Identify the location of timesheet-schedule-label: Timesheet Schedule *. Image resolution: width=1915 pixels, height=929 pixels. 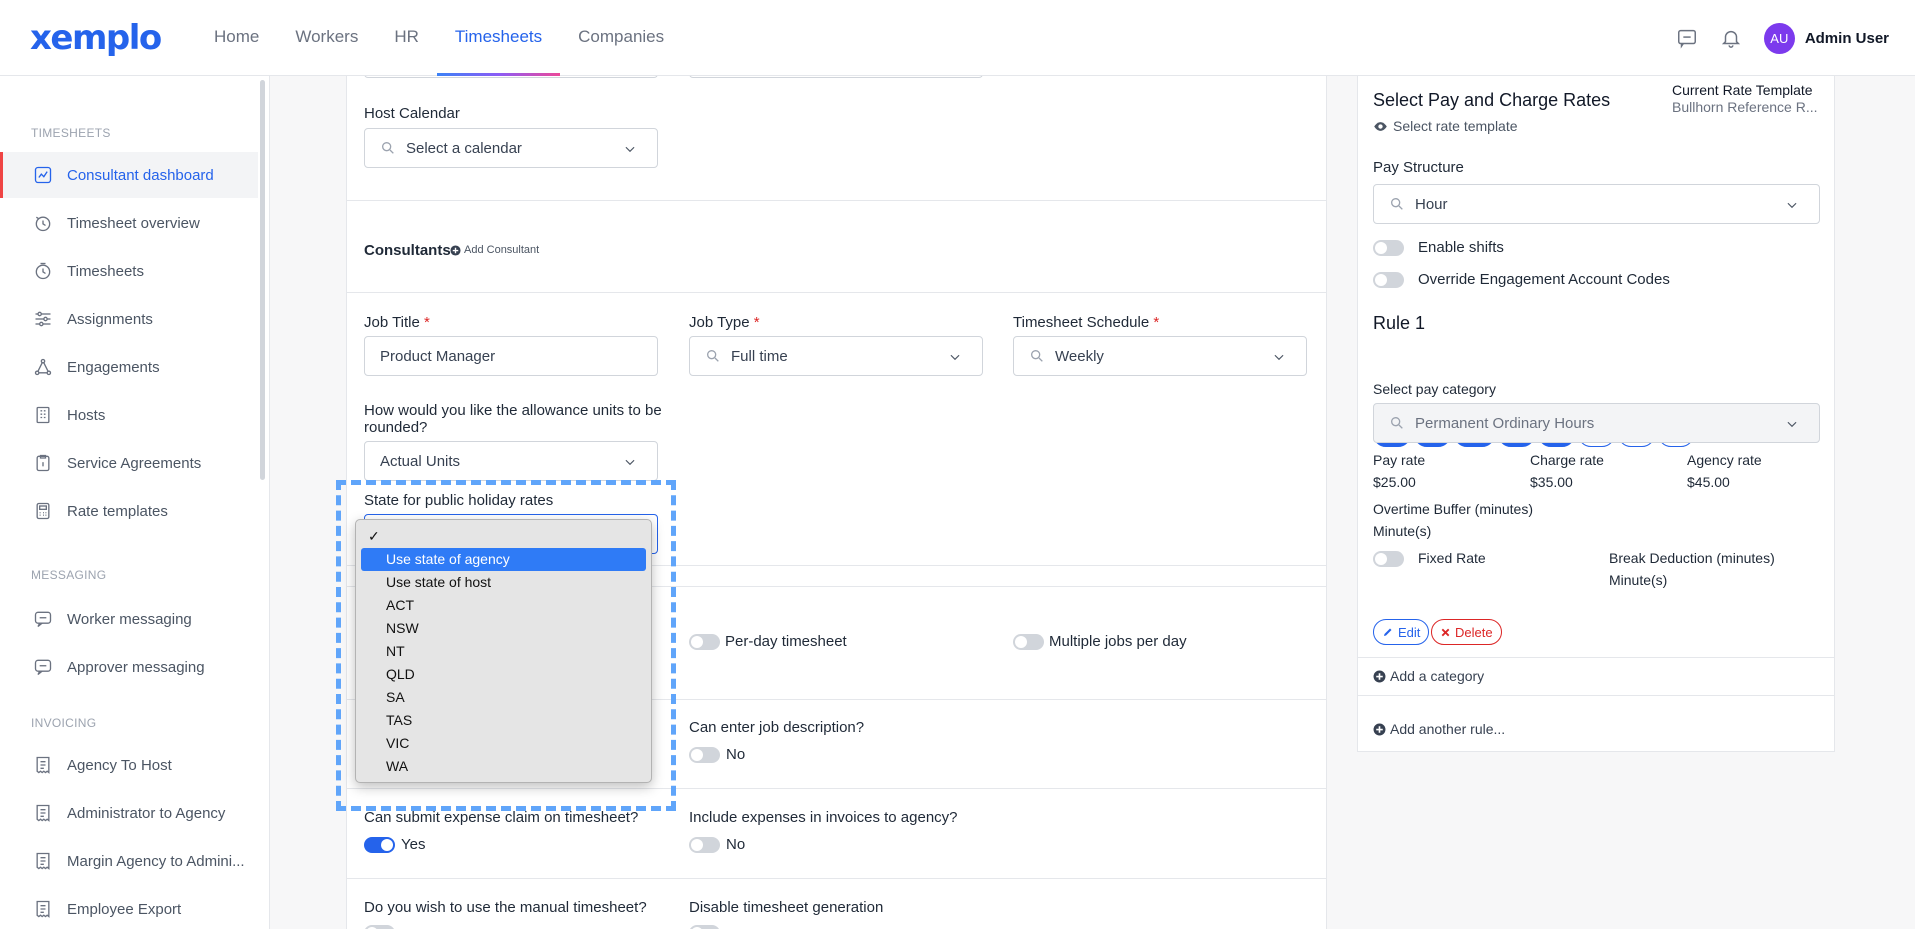
(1086, 322).